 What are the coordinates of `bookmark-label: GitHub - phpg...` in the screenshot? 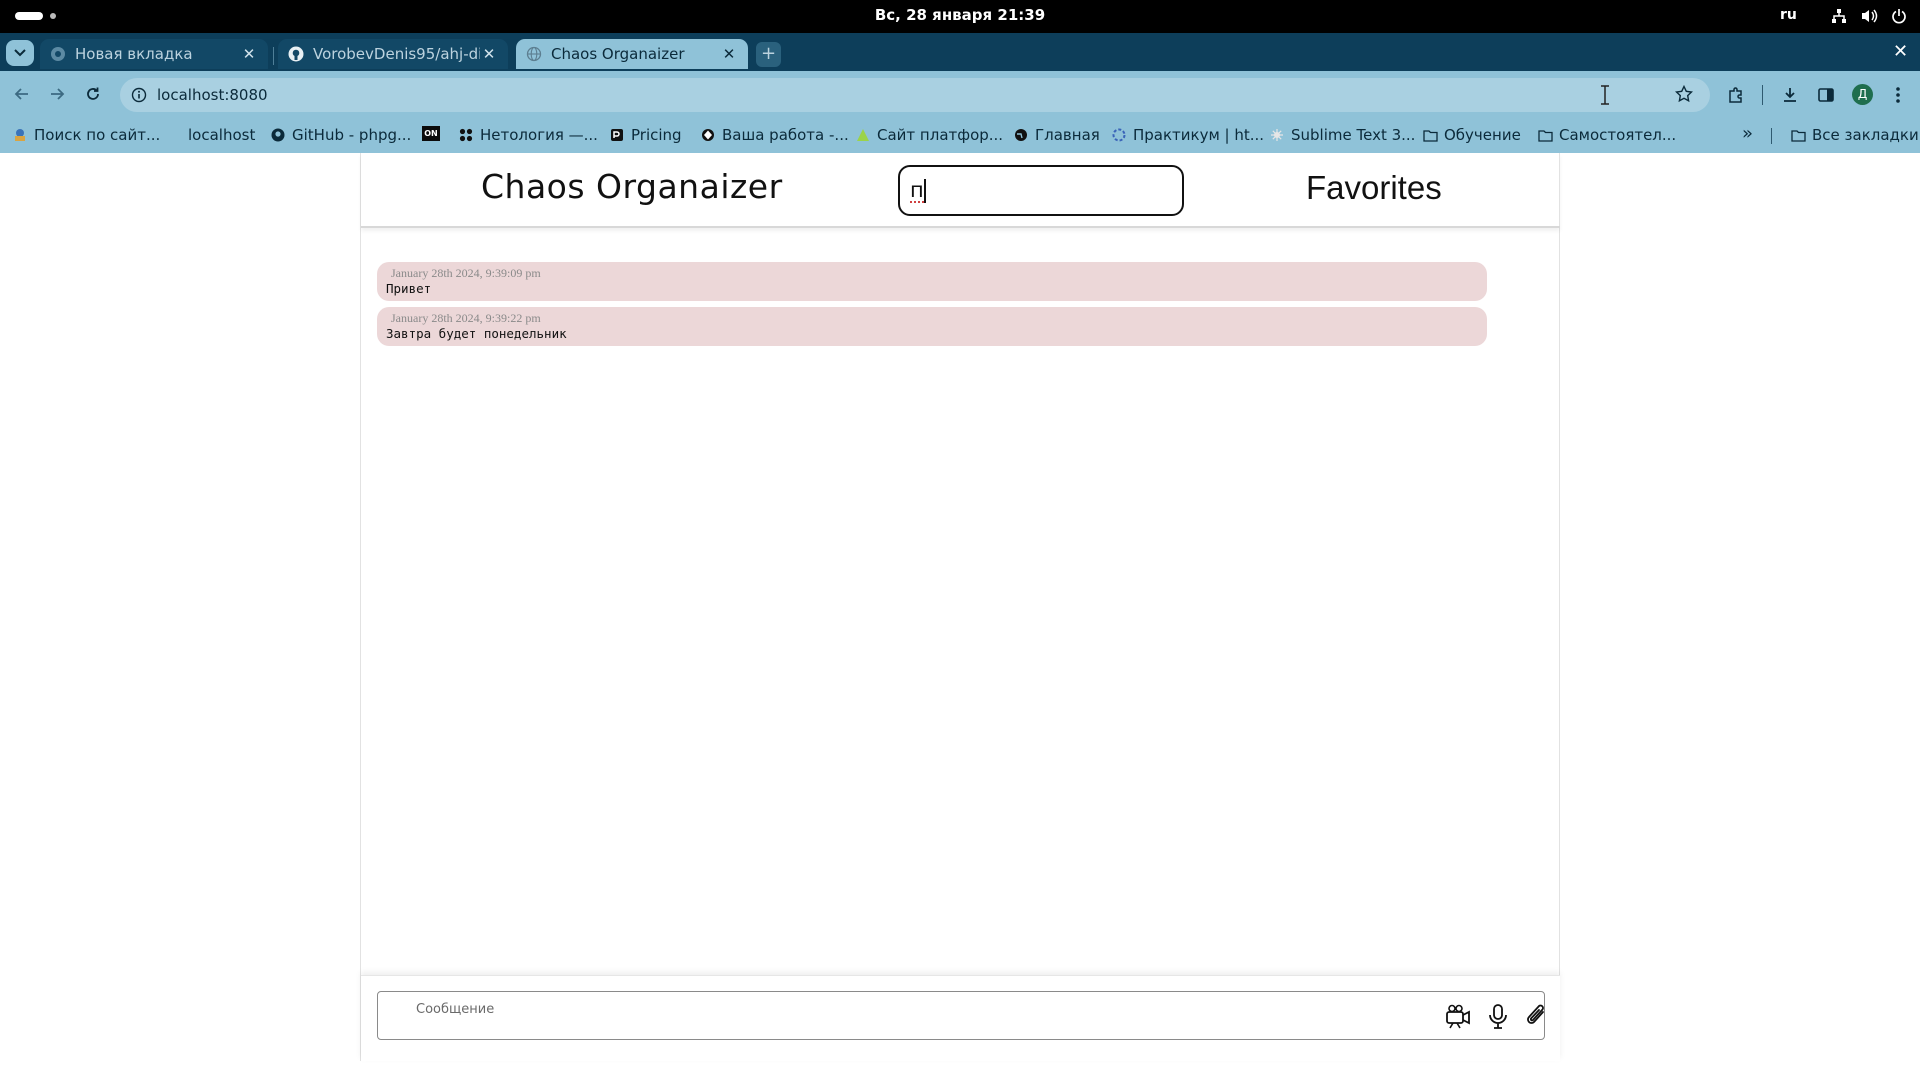 It's located at (352, 135).